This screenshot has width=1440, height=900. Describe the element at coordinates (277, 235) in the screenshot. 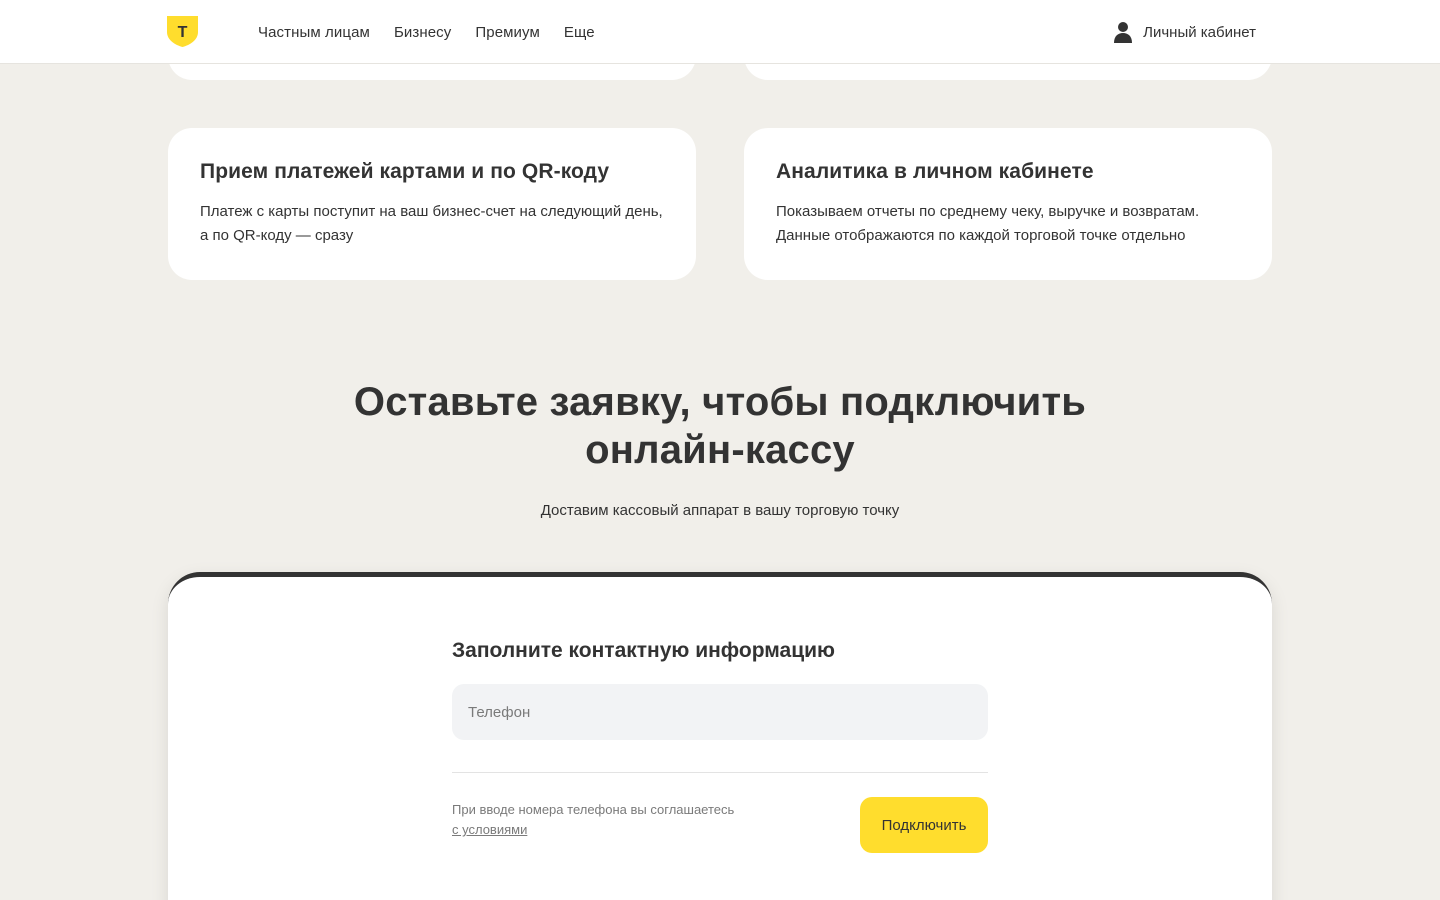

I see `feature-text-line: а по QR-коду — сразу` at that location.